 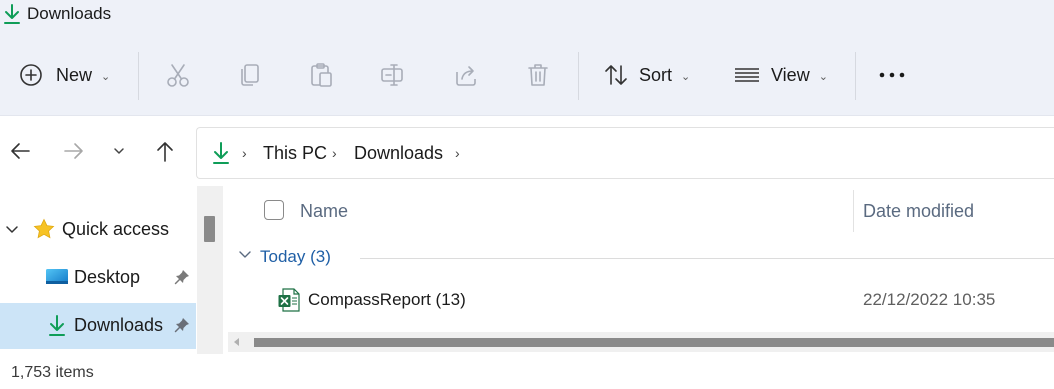 I want to click on new-button-label: New, so click(x=74, y=74).